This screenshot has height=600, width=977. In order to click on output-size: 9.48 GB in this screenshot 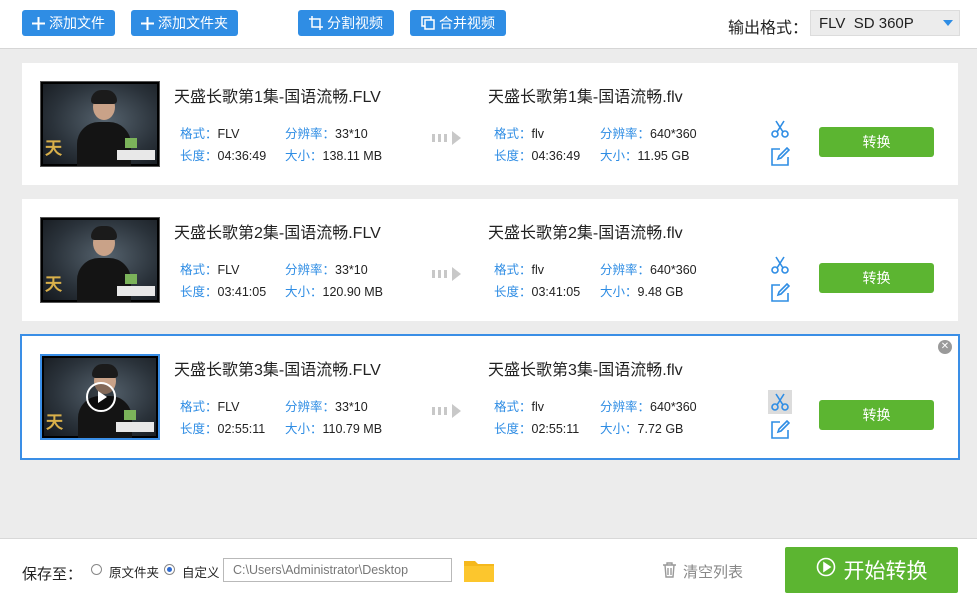, I will do `click(660, 292)`.